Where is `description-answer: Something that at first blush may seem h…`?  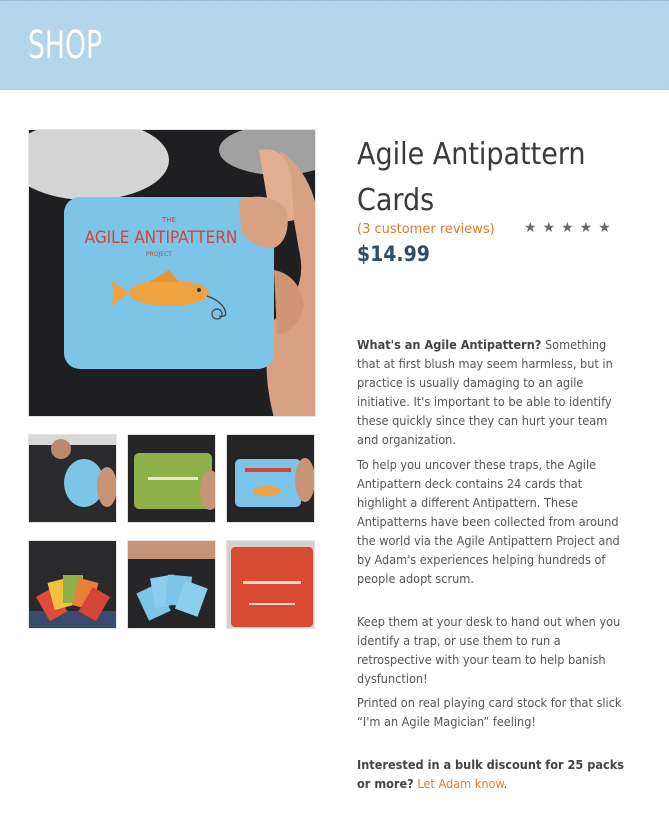 description-answer: Something that at first blush may seem h… is located at coordinates (485, 392).